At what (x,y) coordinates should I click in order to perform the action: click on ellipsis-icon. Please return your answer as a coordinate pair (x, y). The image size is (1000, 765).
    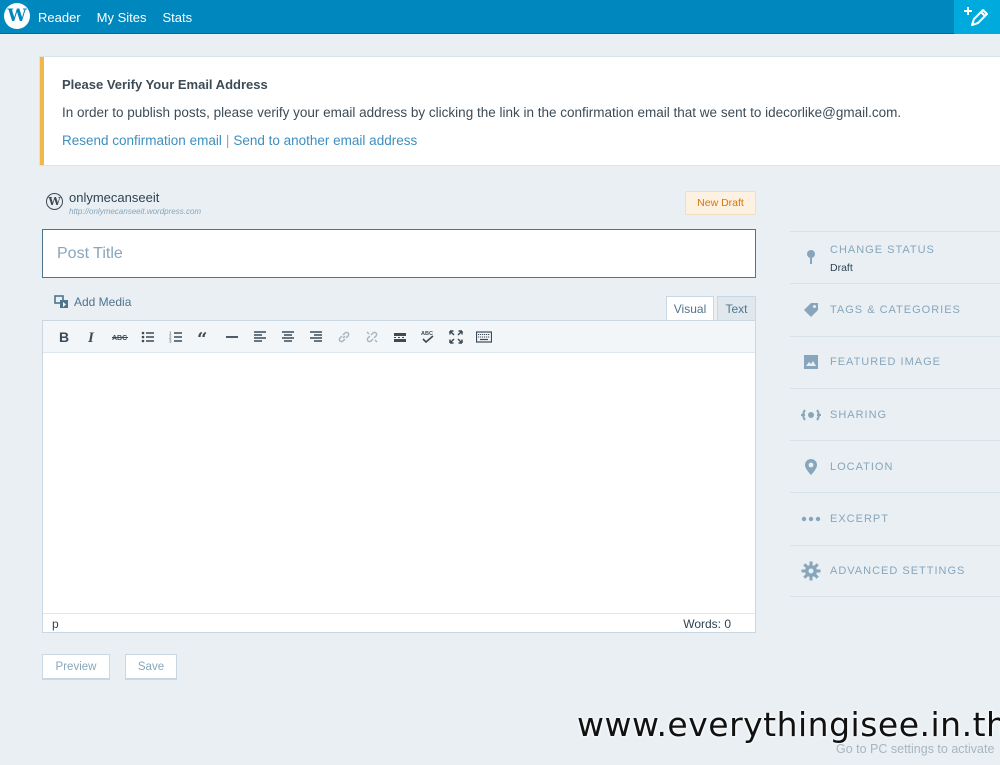
    Looking at the image, I should click on (811, 519).